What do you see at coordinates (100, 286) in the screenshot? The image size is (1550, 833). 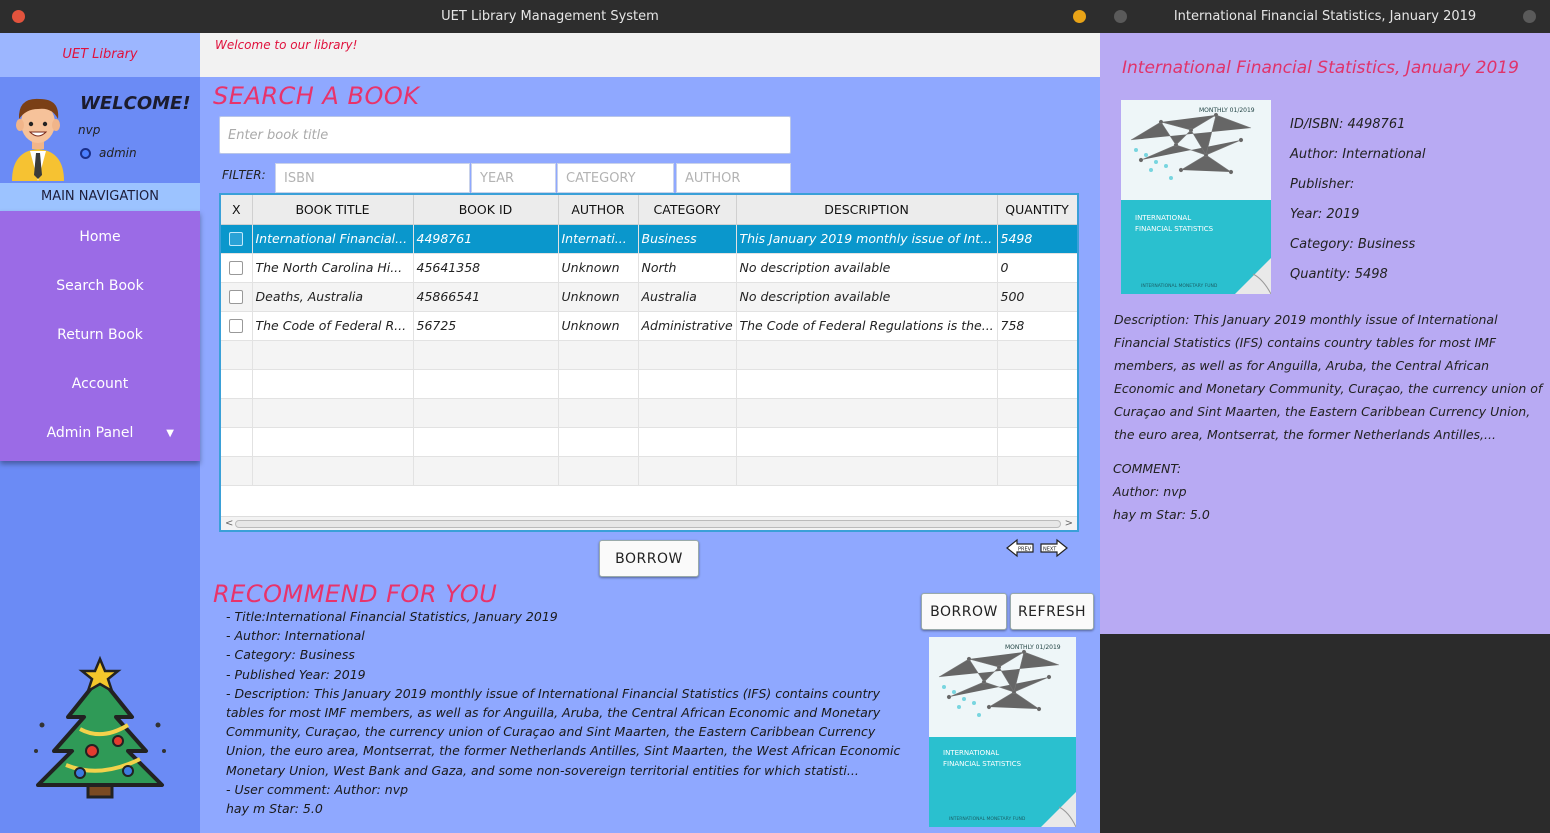 I see `nav-item-search-book: Search Book` at bounding box center [100, 286].